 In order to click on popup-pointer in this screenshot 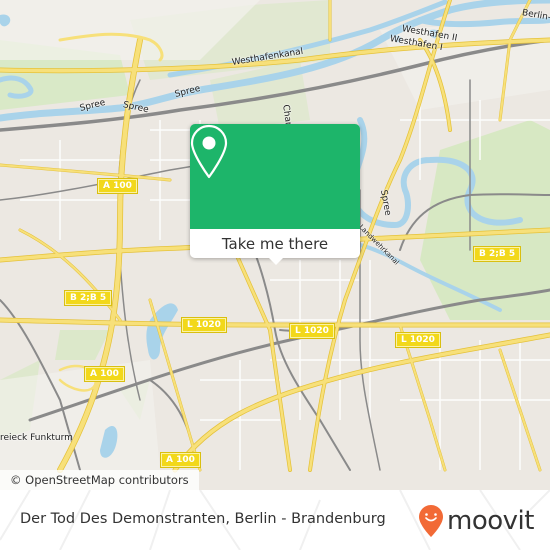, I will do `click(276, 261)`.